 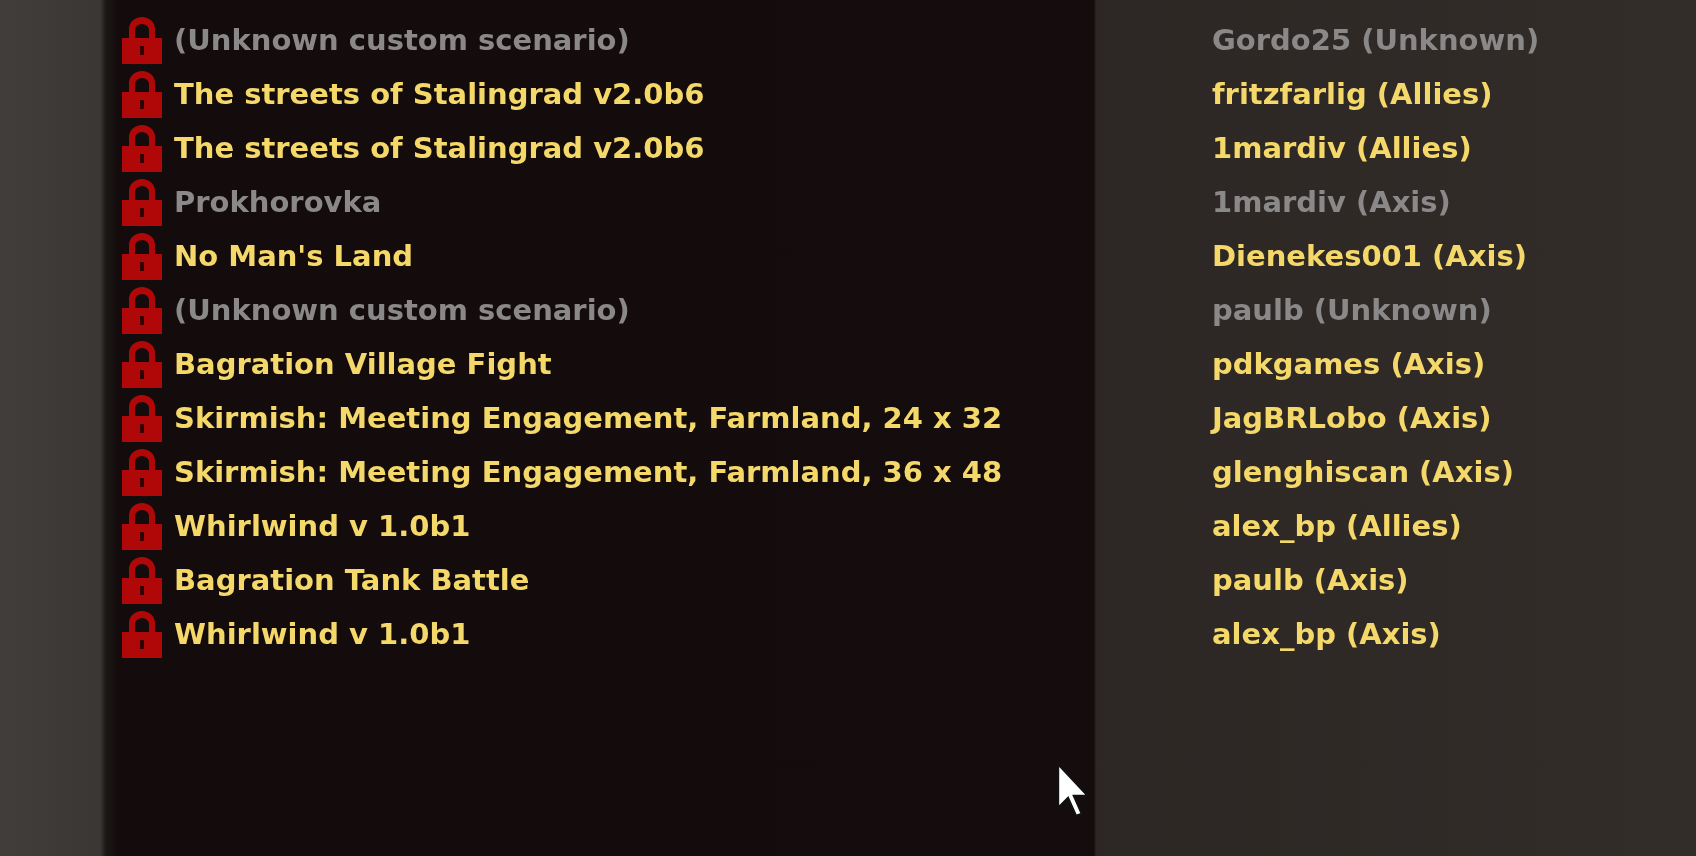 What do you see at coordinates (1310, 581) in the screenshot?
I see `host-name: paulb (Axis)` at bounding box center [1310, 581].